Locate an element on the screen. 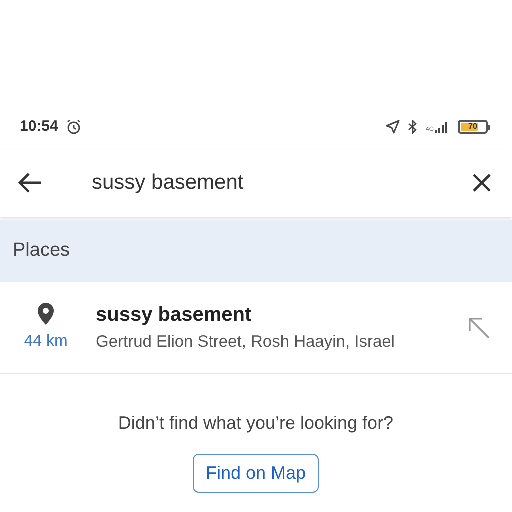 The image size is (512, 512). alarm-icon is located at coordinates (74, 127).